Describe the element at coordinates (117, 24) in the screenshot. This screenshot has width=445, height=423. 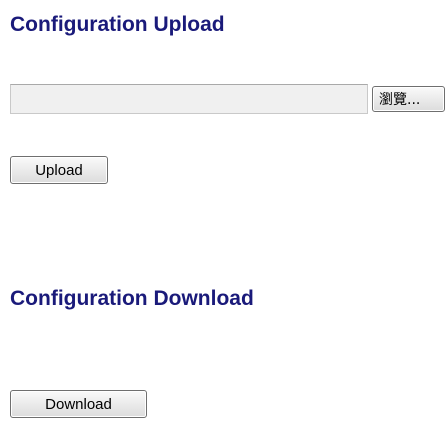
I see `configuration-upload-heading: Configuration Upload` at that location.